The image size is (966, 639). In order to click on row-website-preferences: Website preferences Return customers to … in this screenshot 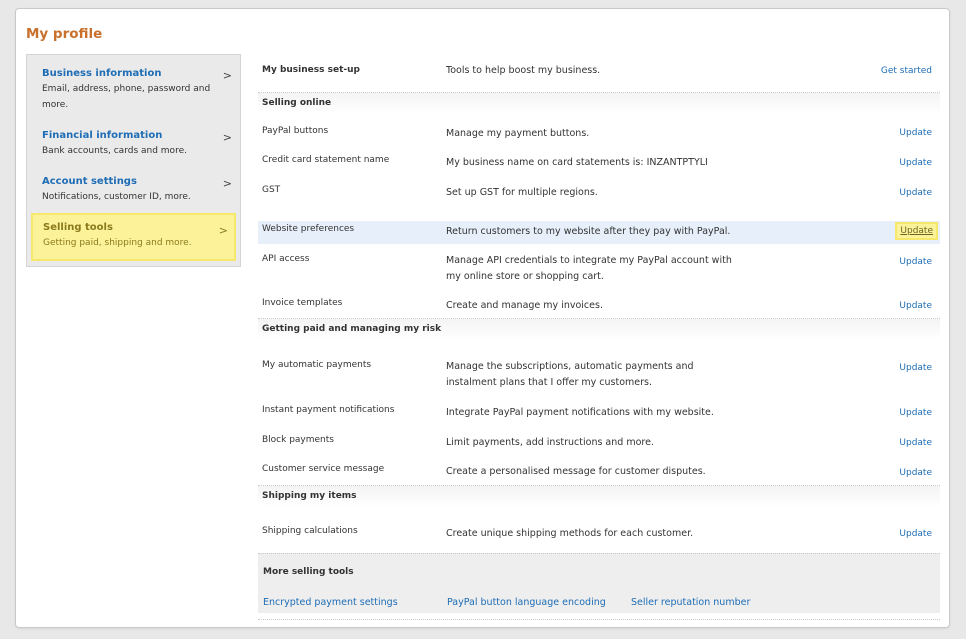, I will do `click(599, 232)`.